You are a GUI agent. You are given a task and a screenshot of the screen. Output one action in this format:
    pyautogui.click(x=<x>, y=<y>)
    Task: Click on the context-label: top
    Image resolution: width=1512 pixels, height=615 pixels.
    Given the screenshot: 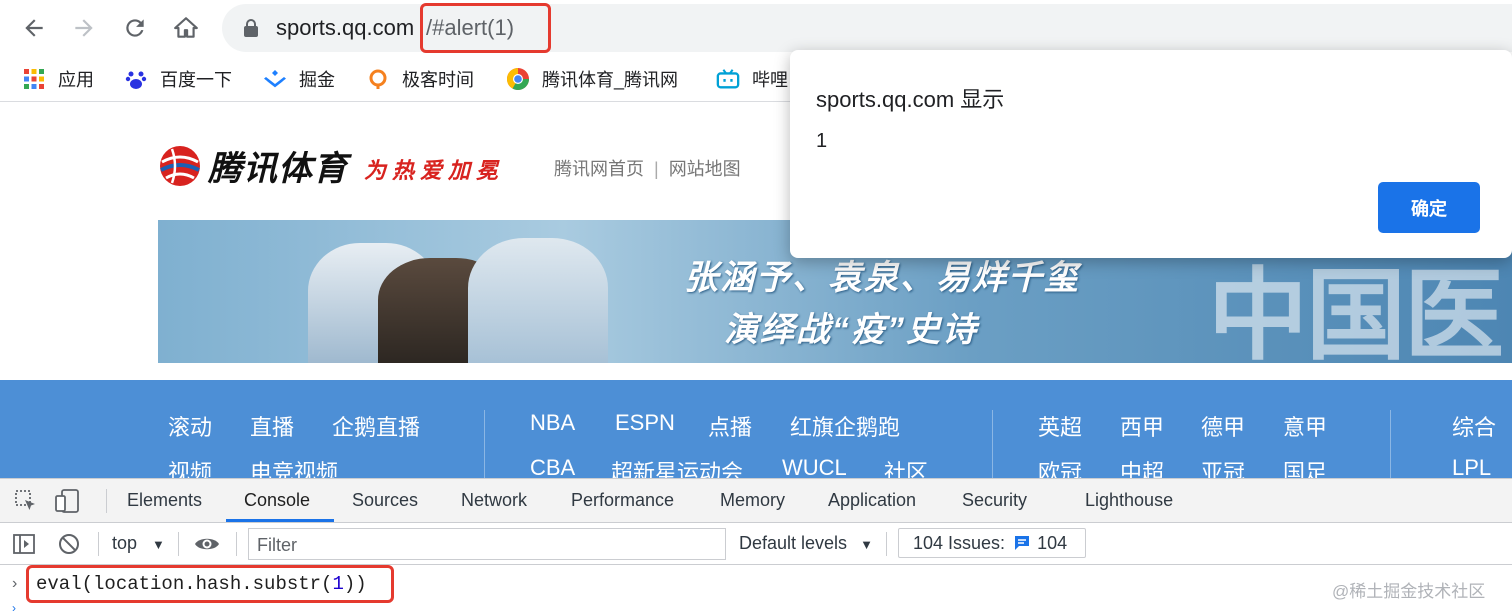 What is the action you would take?
    pyautogui.click(x=125, y=543)
    